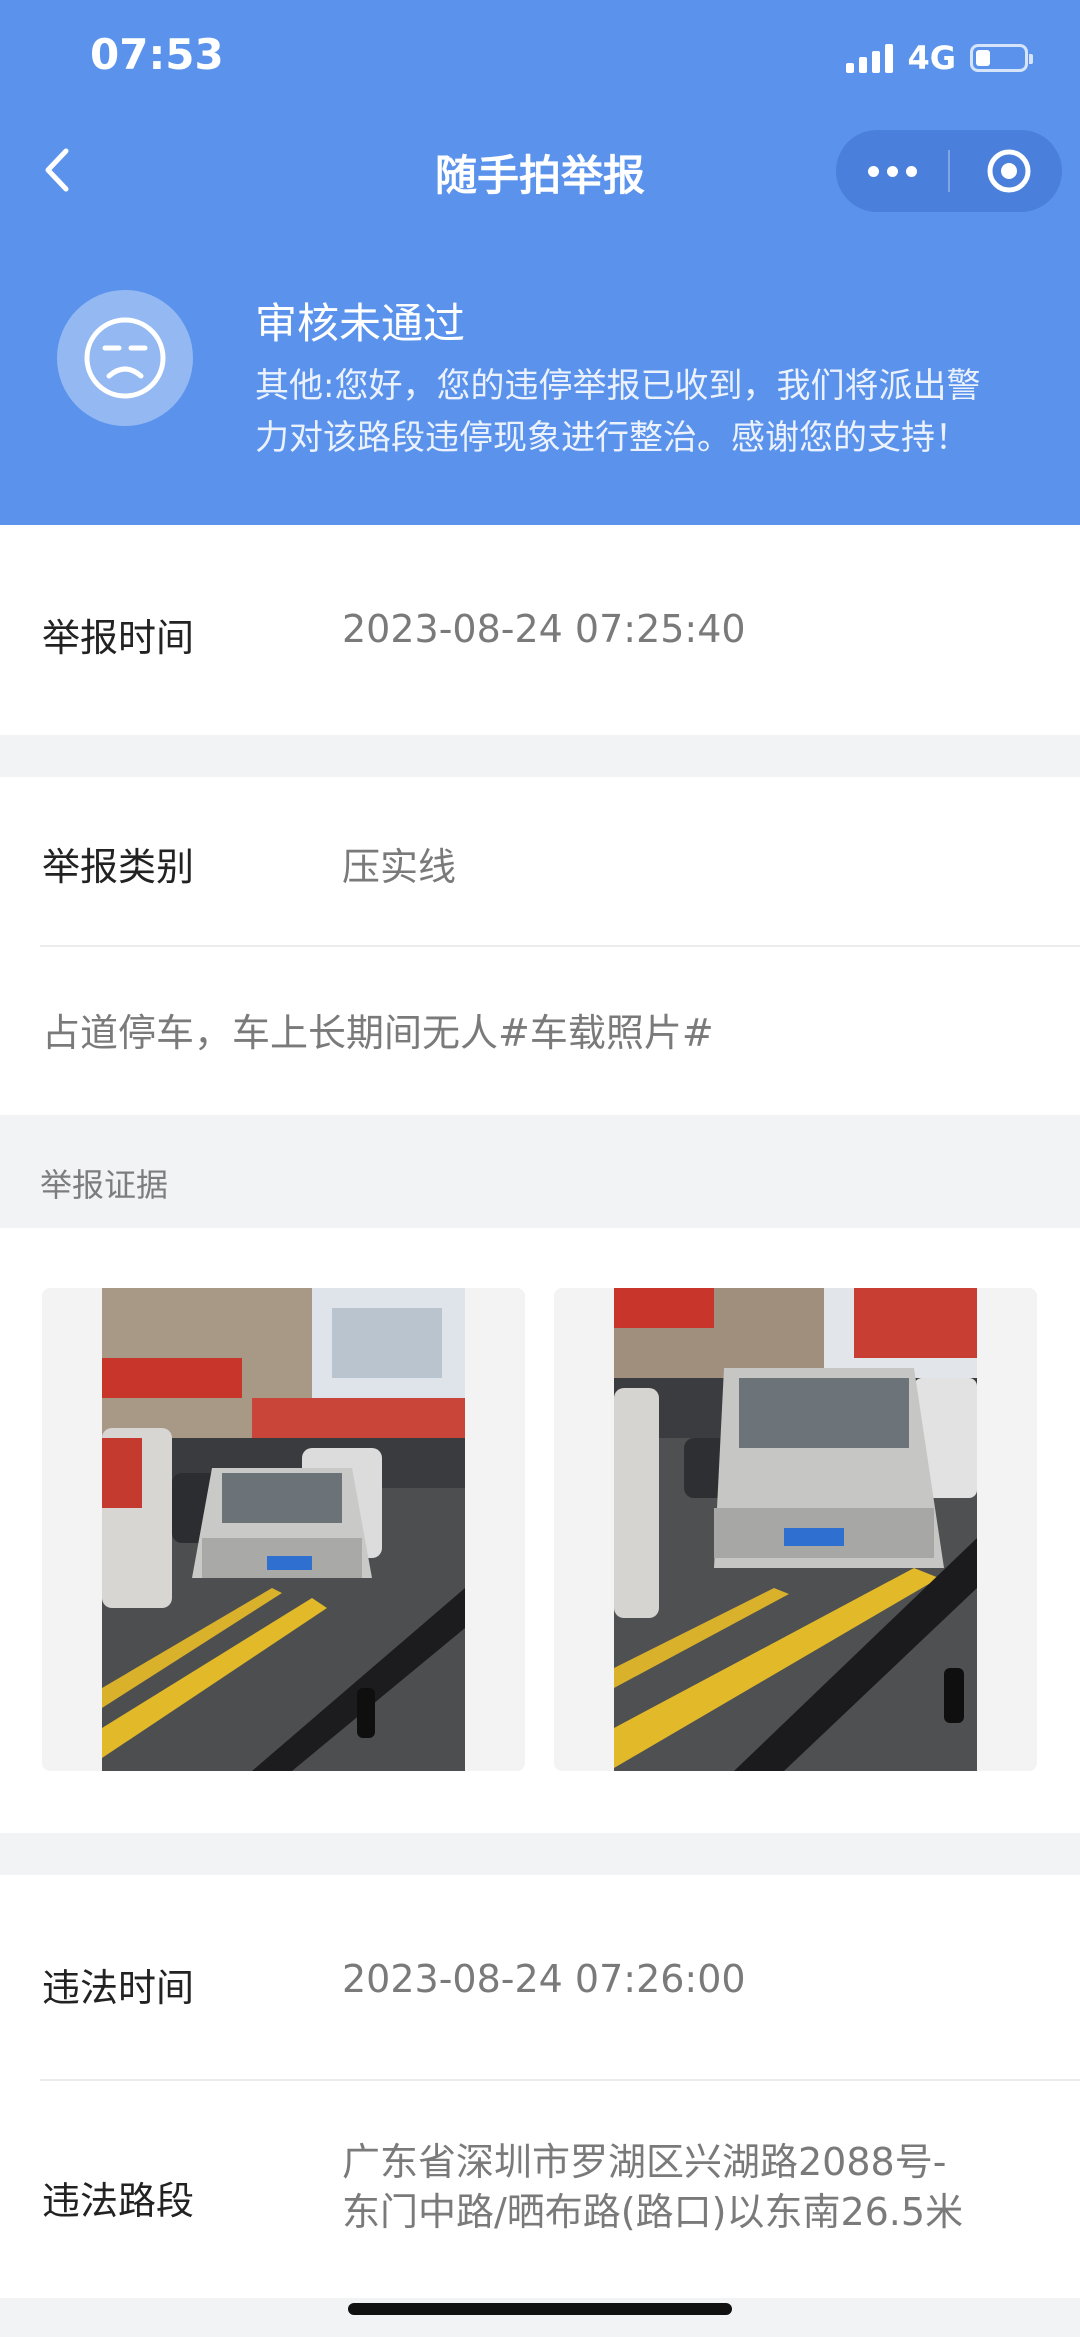 This screenshot has height=2337, width=1080. I want to click on close-button, so click(1009, 171).